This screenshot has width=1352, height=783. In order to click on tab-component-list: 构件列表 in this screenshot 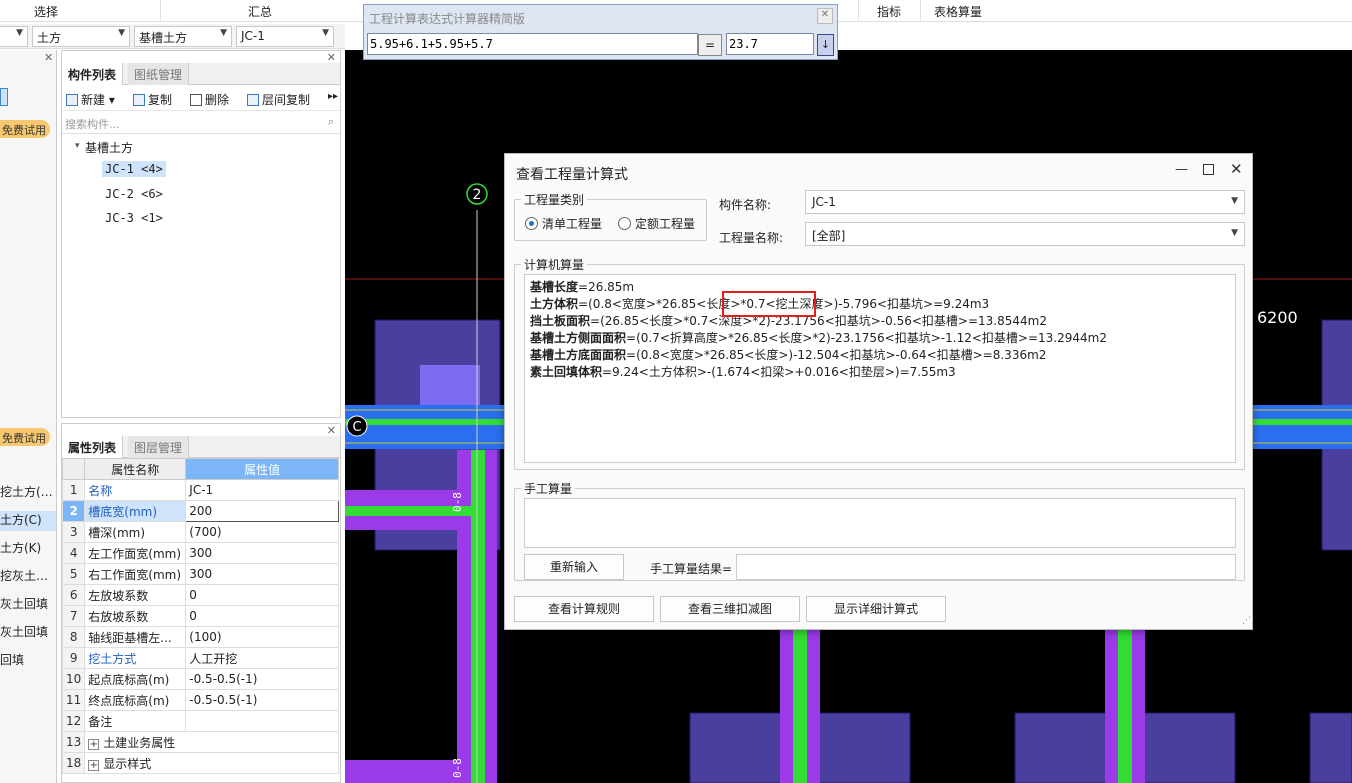, I will do `click(93, 74)`.